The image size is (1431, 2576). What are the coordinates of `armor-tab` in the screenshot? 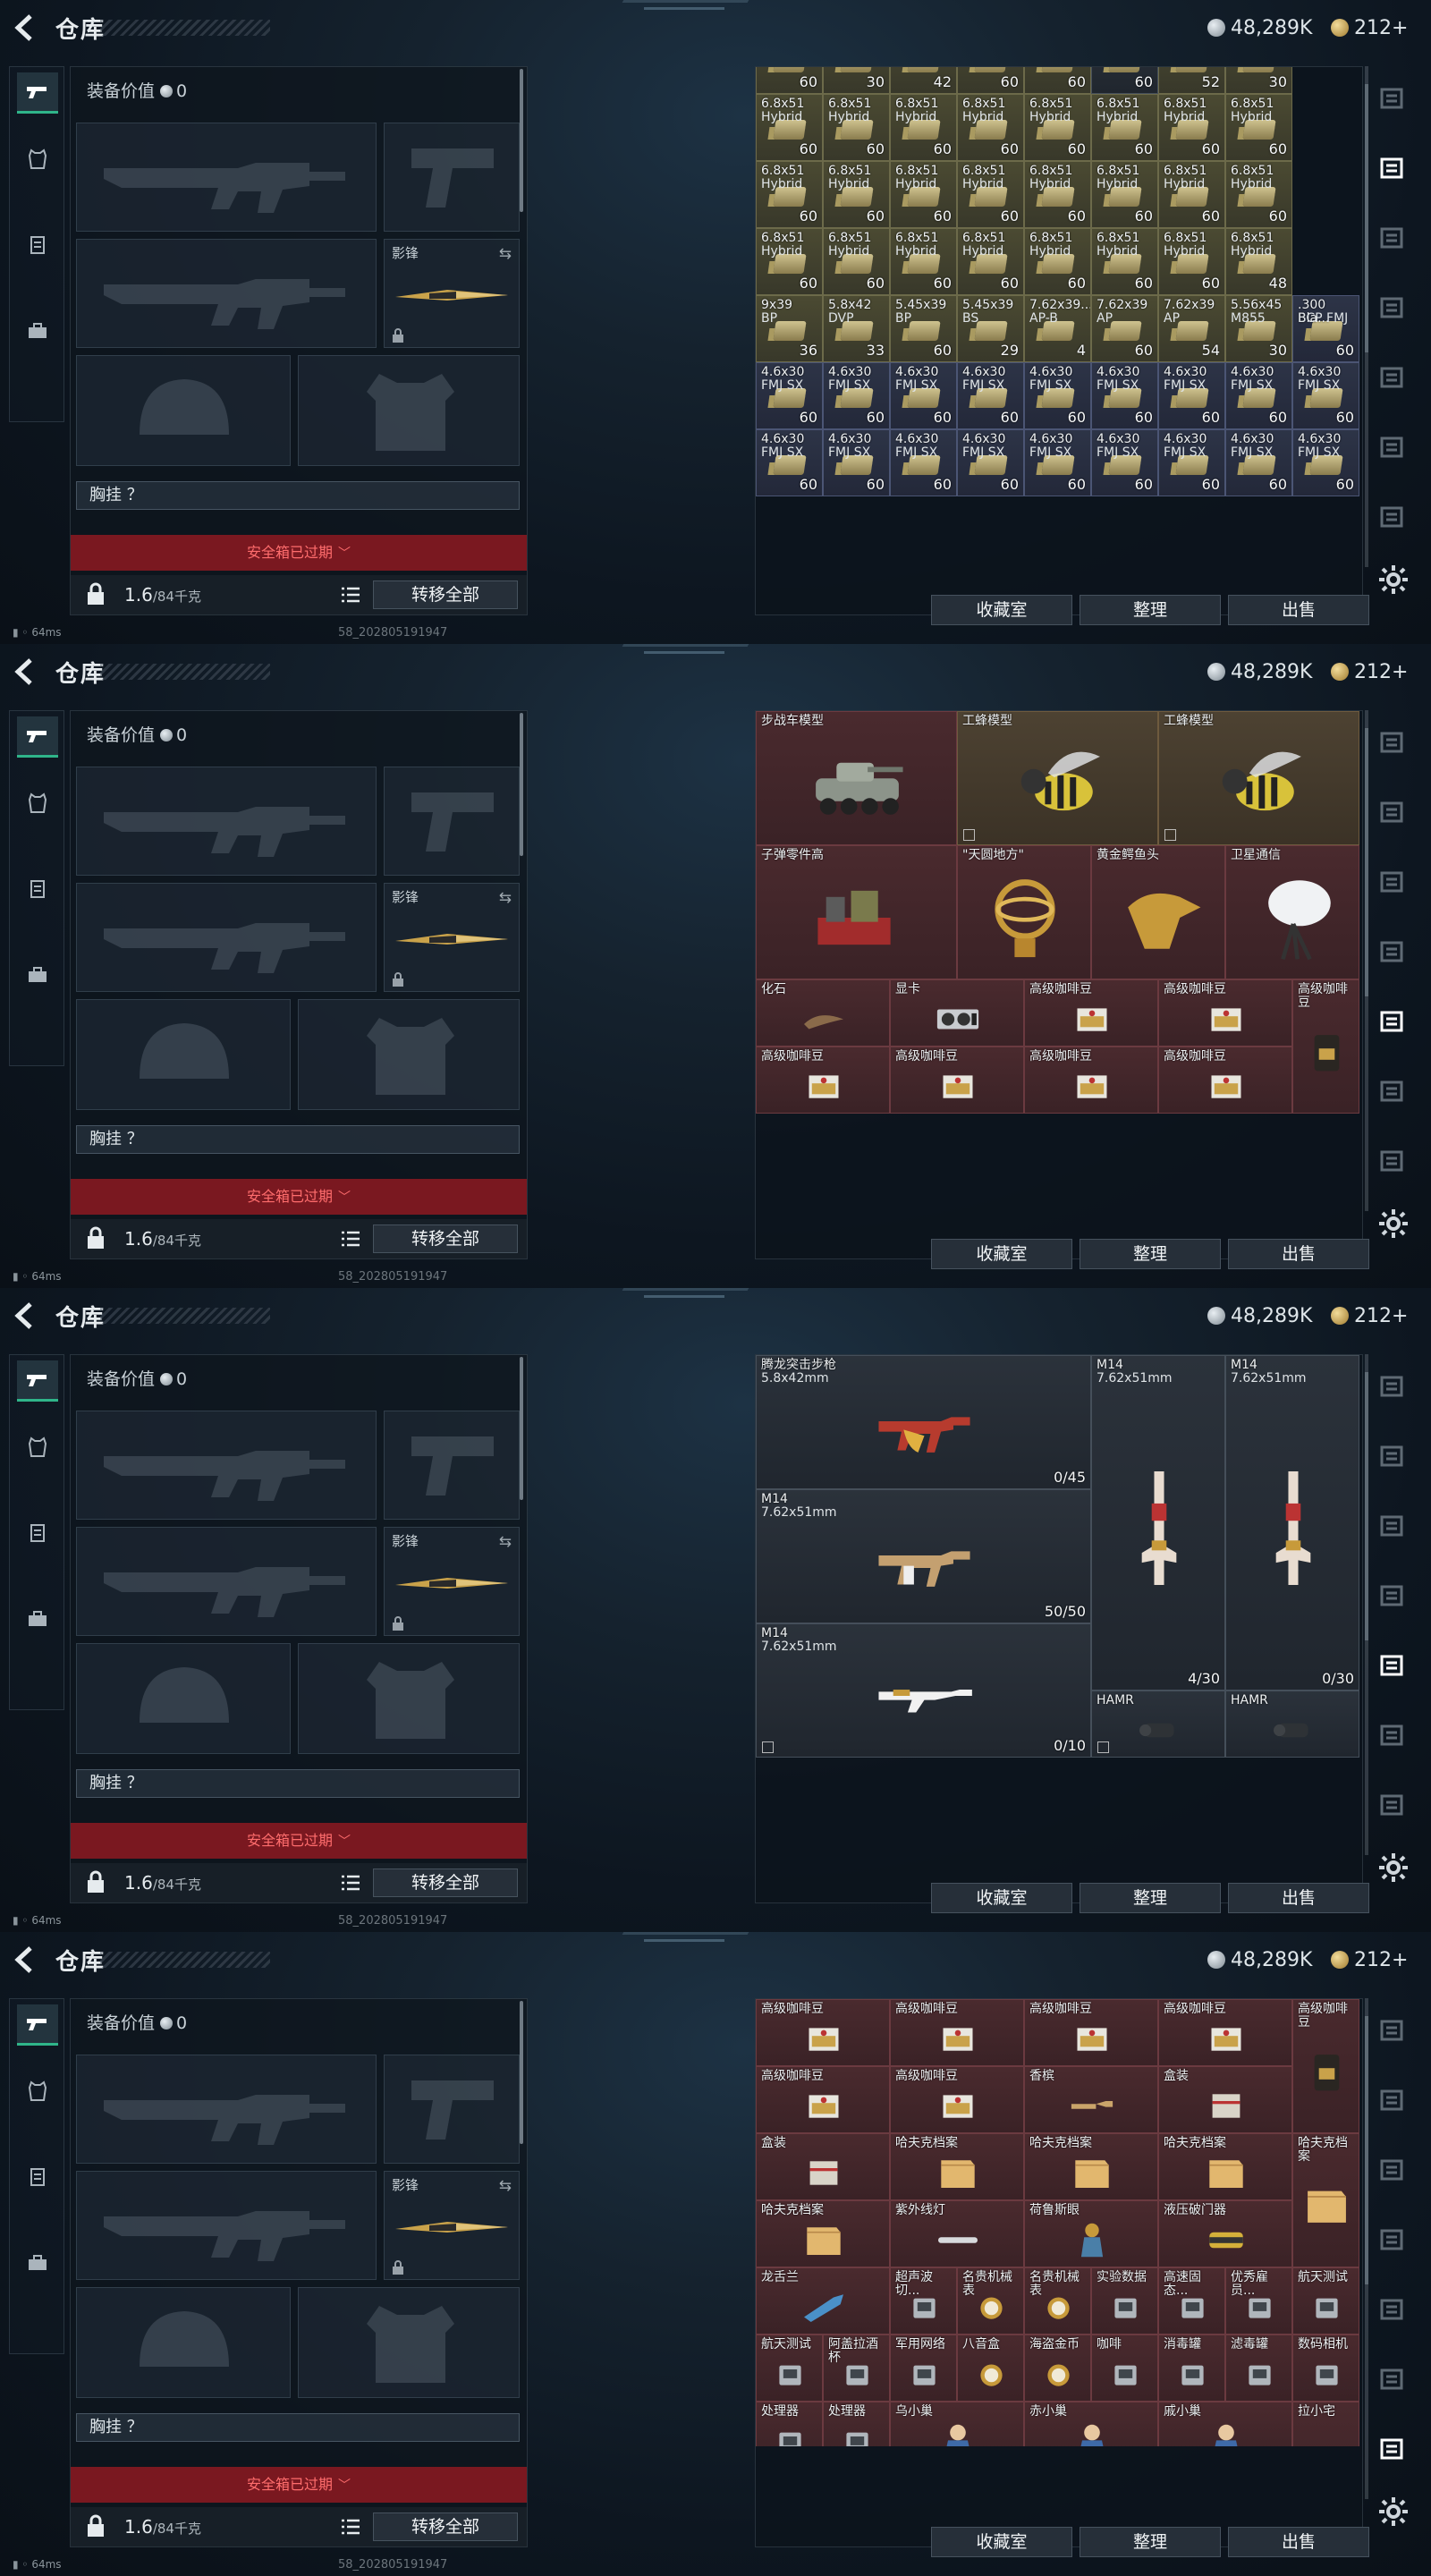 It's located at (38, 159).